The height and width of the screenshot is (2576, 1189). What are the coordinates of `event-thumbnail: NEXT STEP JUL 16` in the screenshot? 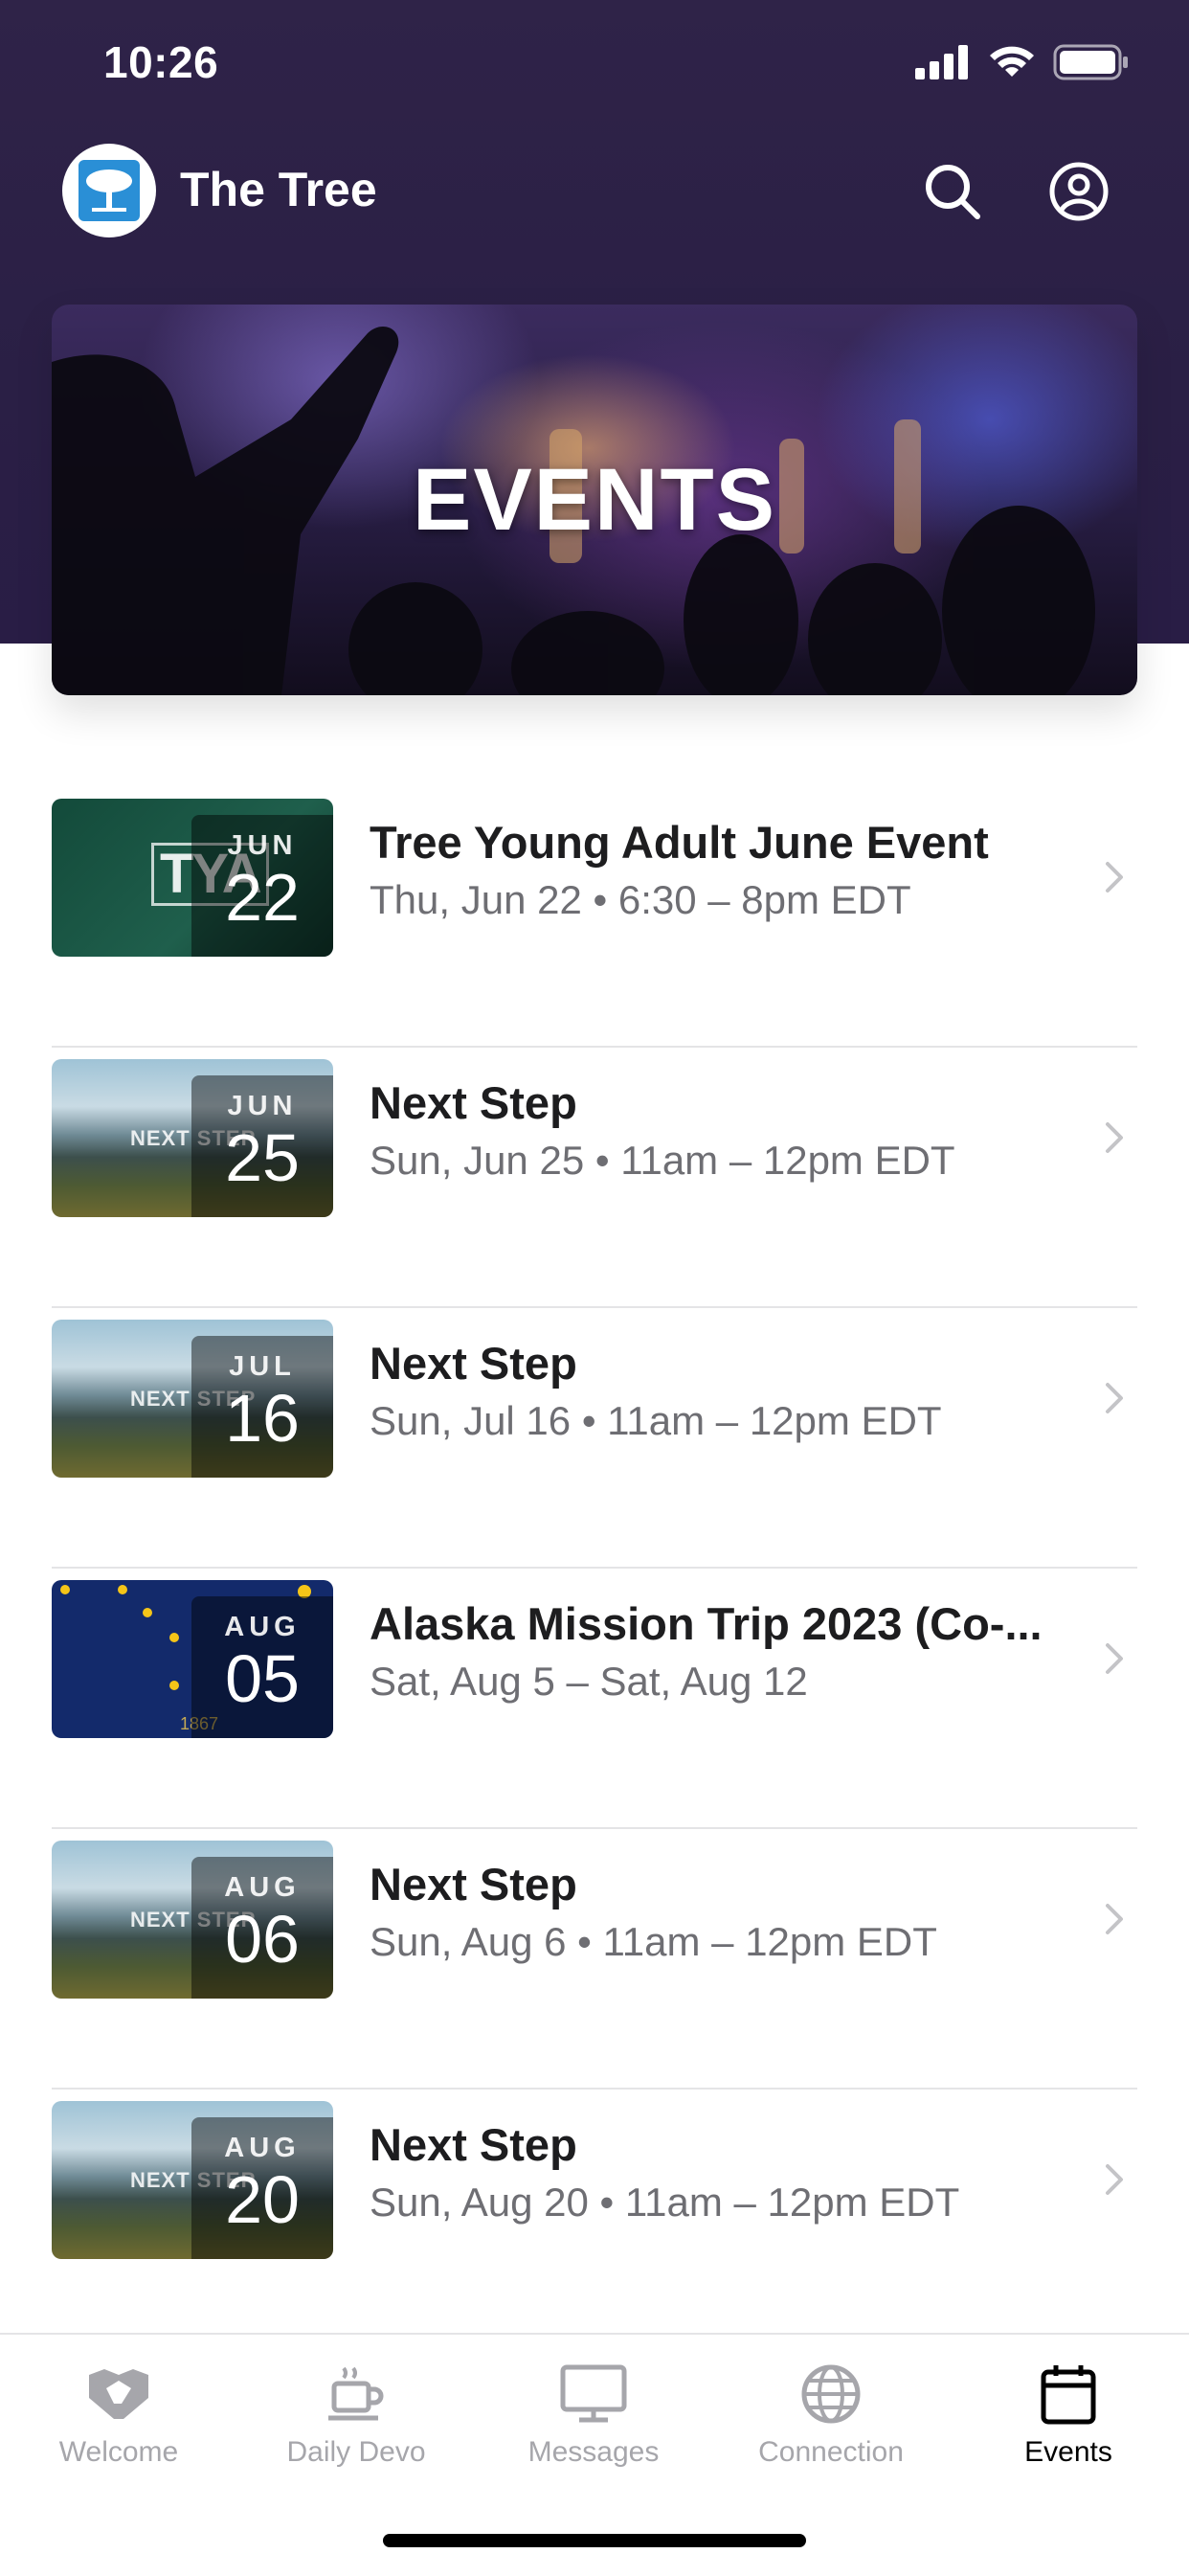 It's located at (192, 1399).